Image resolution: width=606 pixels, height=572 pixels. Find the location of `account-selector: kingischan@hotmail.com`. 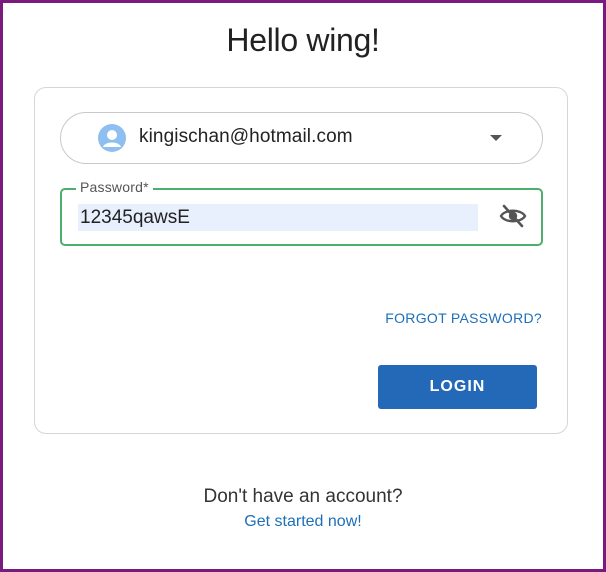

account-selector: kingischan@hotmail.com is located at coordinates (301, 138).